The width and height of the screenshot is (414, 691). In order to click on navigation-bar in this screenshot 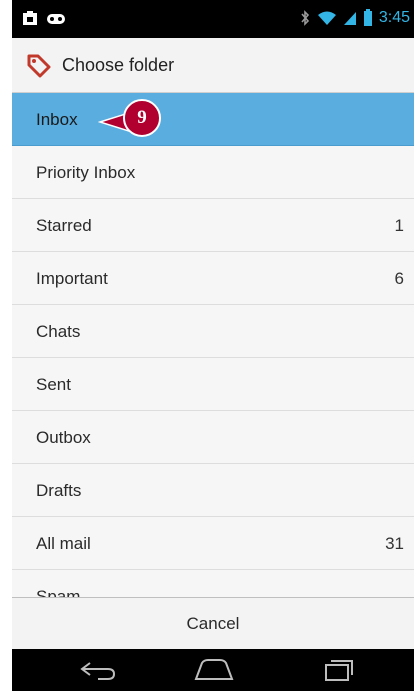, I will do `click(213, 670)`.